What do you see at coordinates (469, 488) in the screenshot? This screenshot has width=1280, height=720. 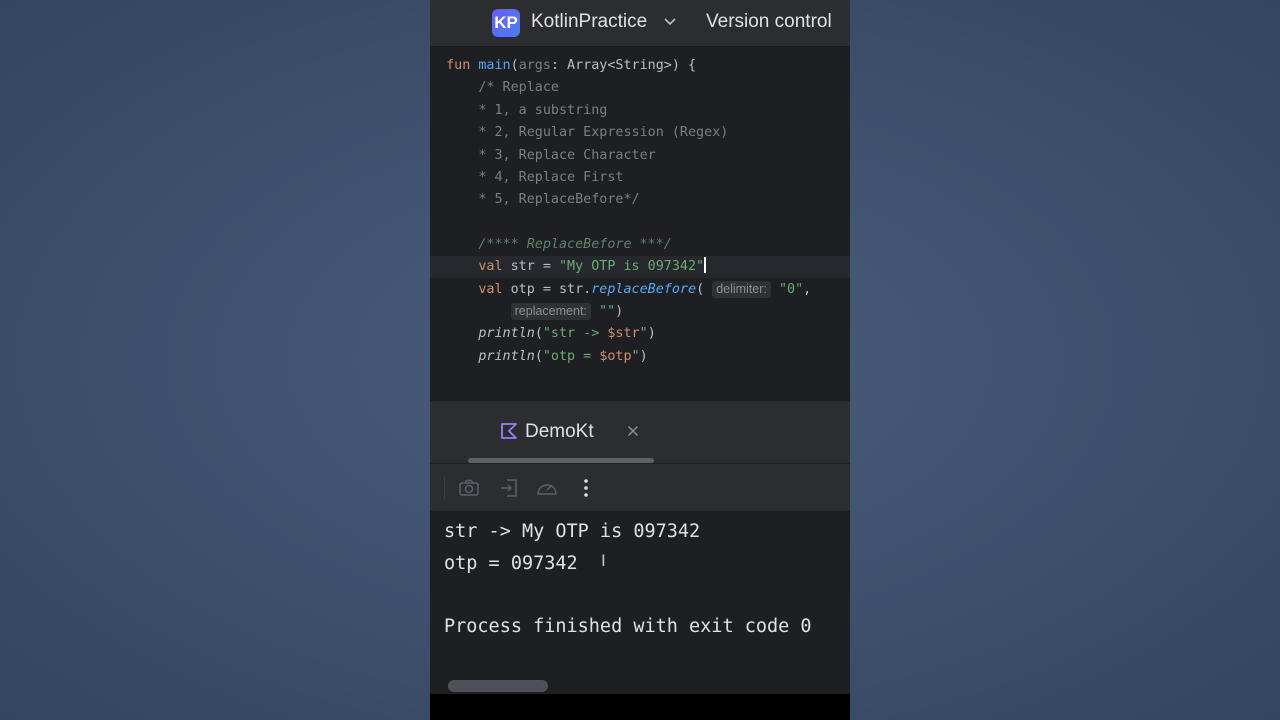 I see `camera-icon` at bounding box center [469, 488].